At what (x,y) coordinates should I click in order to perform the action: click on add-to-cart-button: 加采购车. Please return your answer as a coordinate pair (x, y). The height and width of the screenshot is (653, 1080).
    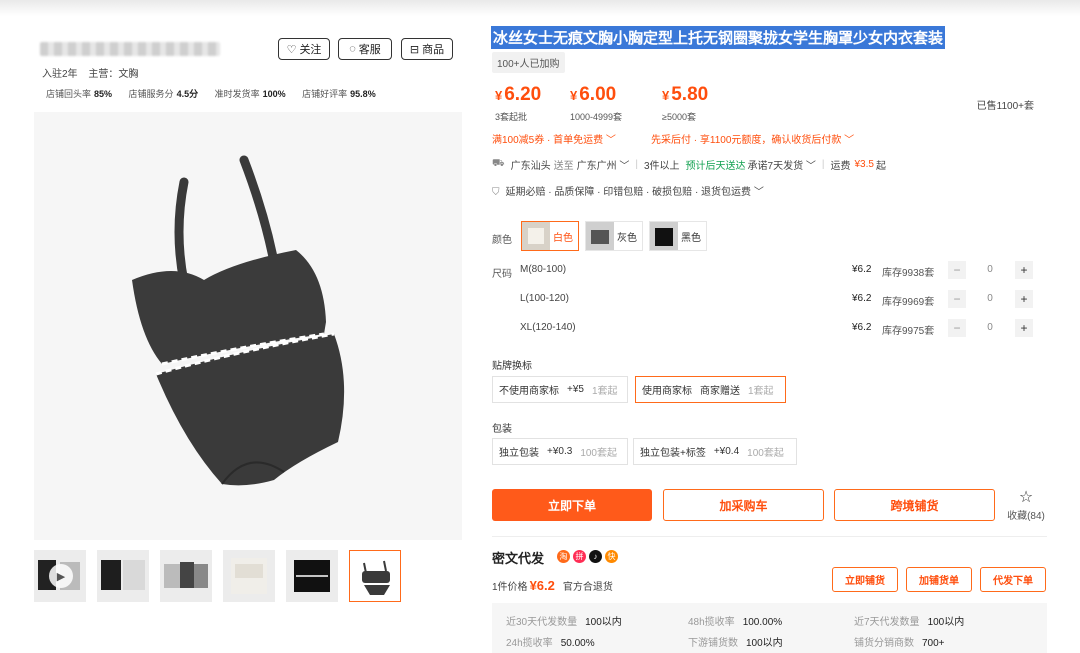
    Looking at the image, I should click on (743, 505).